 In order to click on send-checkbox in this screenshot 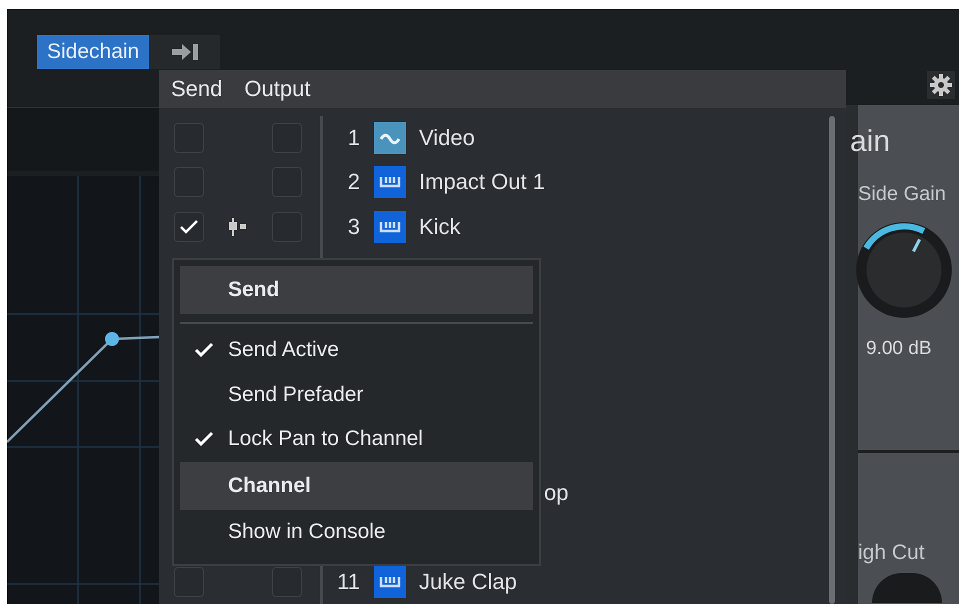, I will do `click(189, 227)`.